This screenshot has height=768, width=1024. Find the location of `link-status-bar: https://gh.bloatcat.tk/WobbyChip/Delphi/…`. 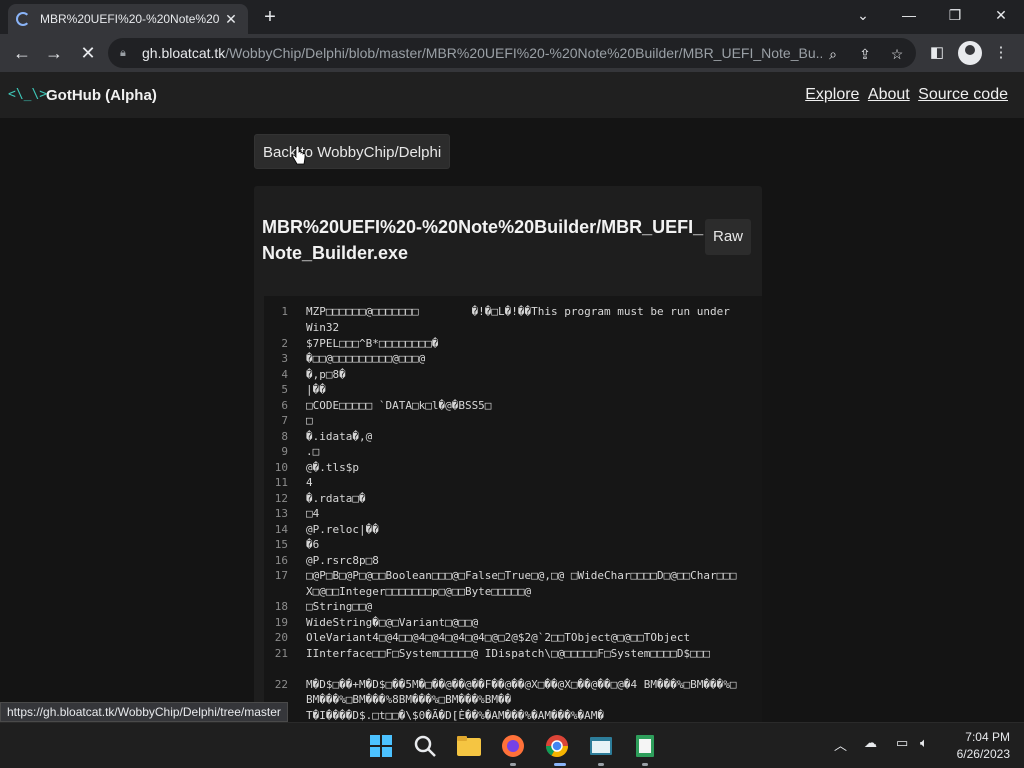

link-status-bar: https://gh.bloatcat.tk/WobbyChip/Delphi/… is located at coordinates (144, 712).